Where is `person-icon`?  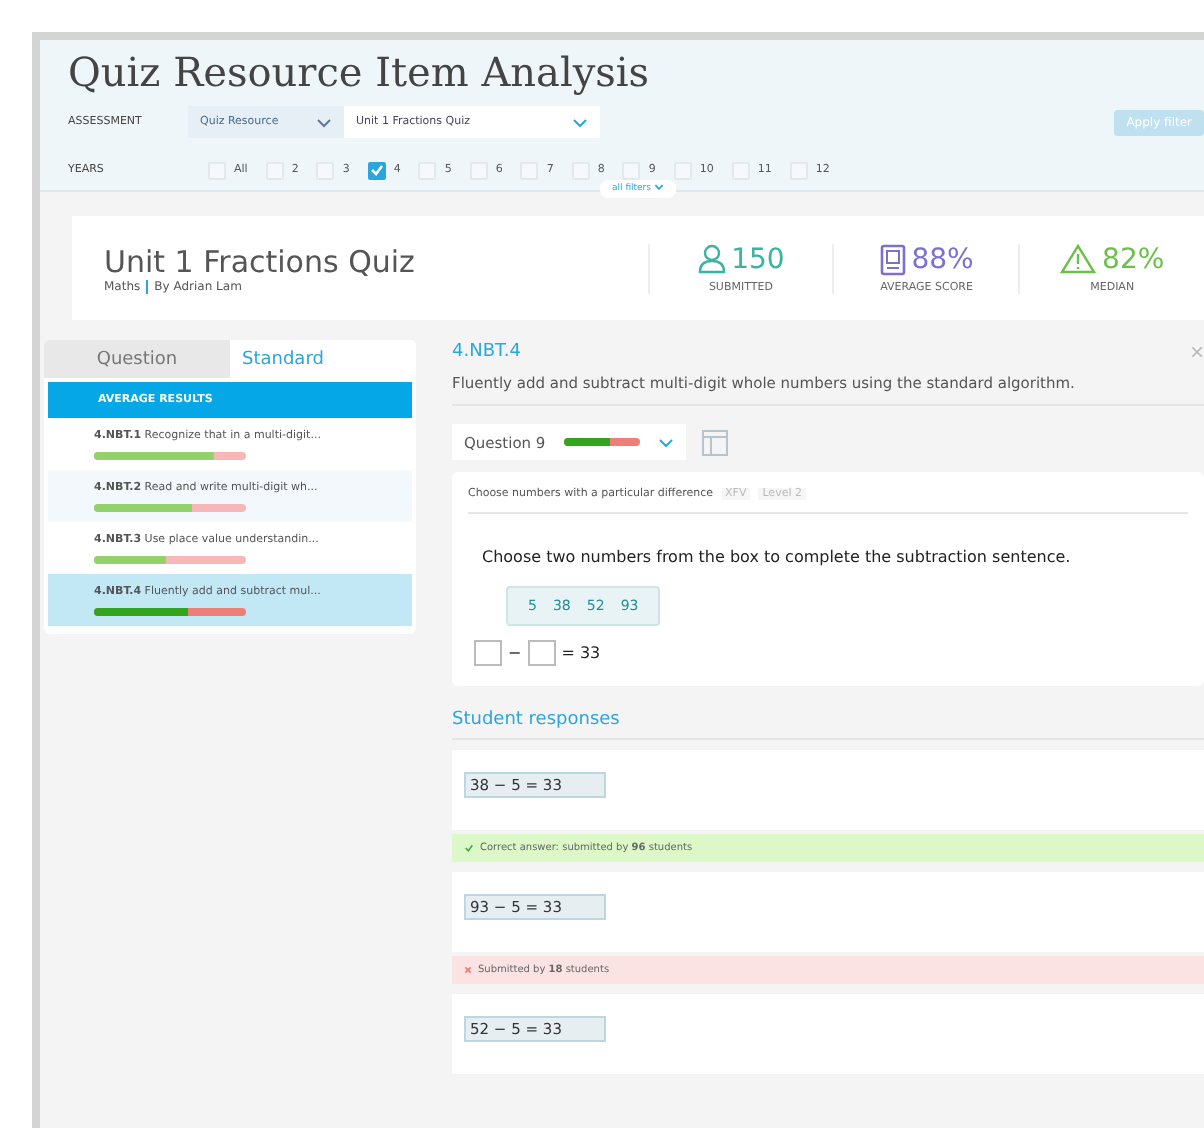
person-icon is located at coordinates (711, 259).